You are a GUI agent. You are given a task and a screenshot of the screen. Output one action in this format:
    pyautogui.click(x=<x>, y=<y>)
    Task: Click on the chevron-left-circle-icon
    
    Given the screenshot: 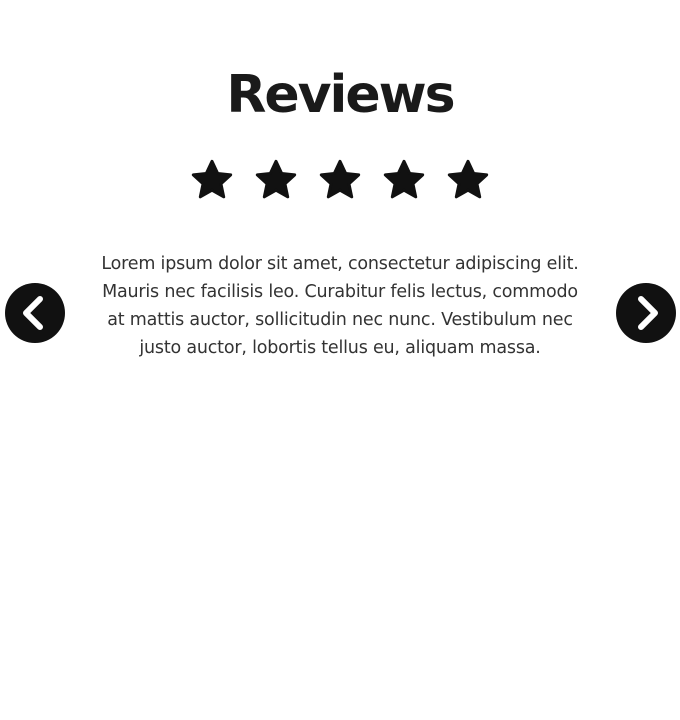 What is the action you would take?
    pyautogui.click(x=35, y=313)
    